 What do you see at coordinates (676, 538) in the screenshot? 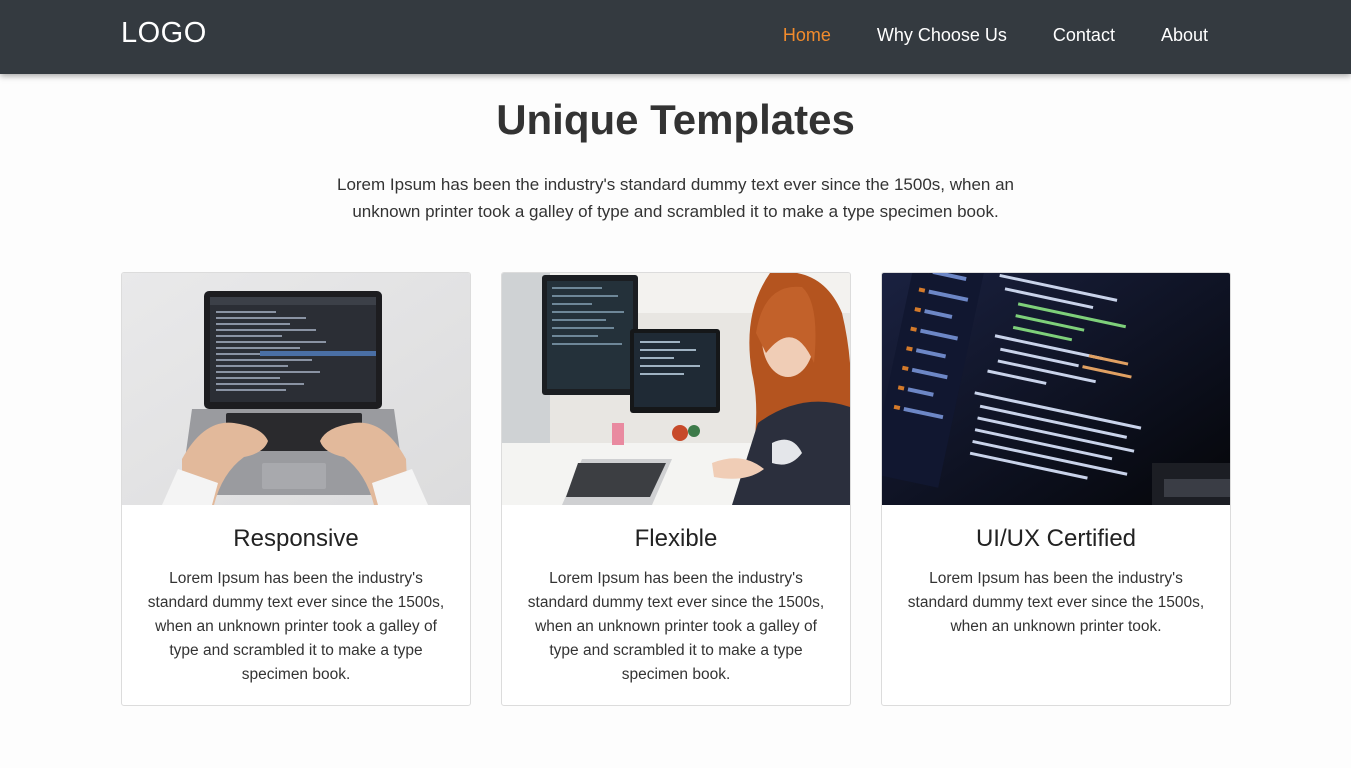
I see `card-title: Flexible` at bounding box center [676, 538].